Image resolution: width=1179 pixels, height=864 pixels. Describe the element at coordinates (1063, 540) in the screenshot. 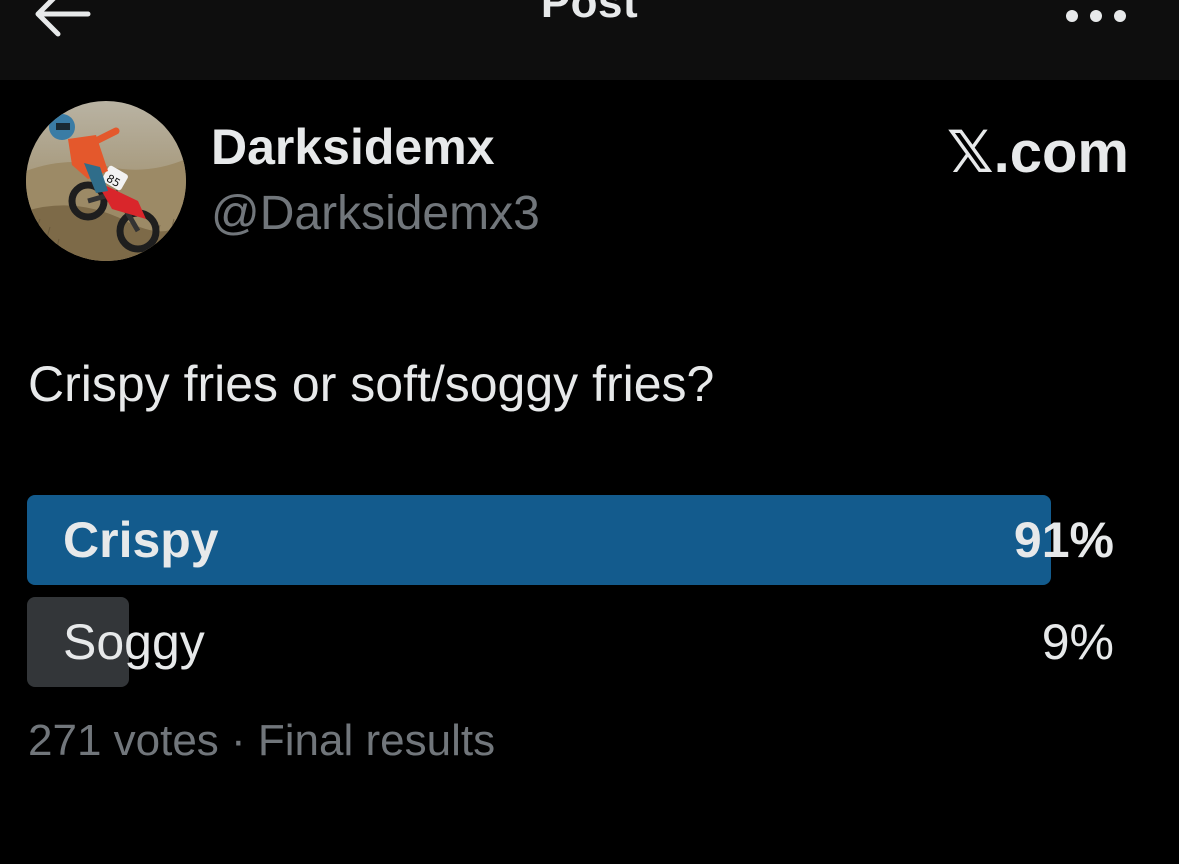

I see `poll-option-percent: 91%` at that location.